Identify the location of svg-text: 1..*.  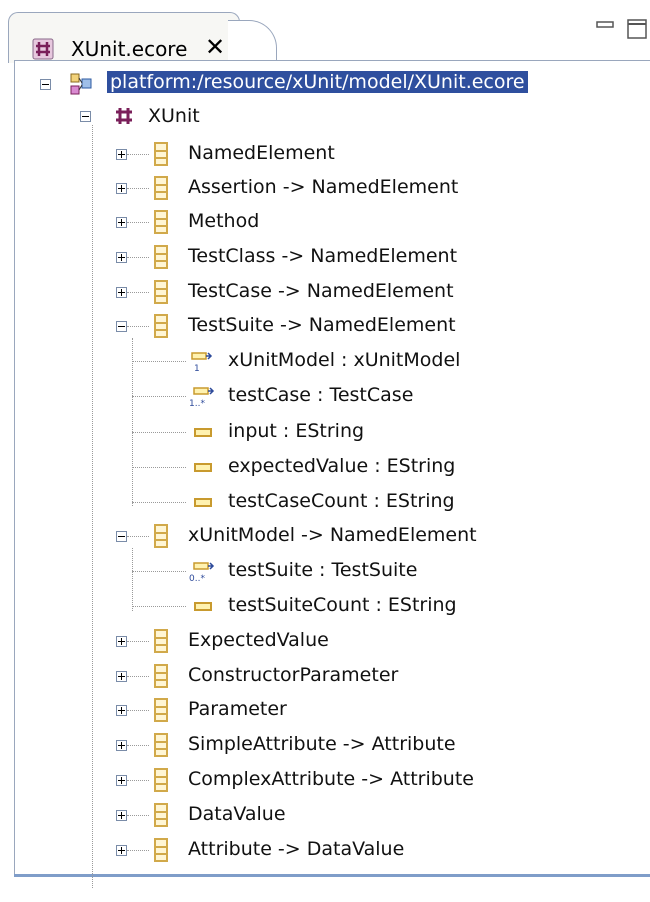
(197, 403).